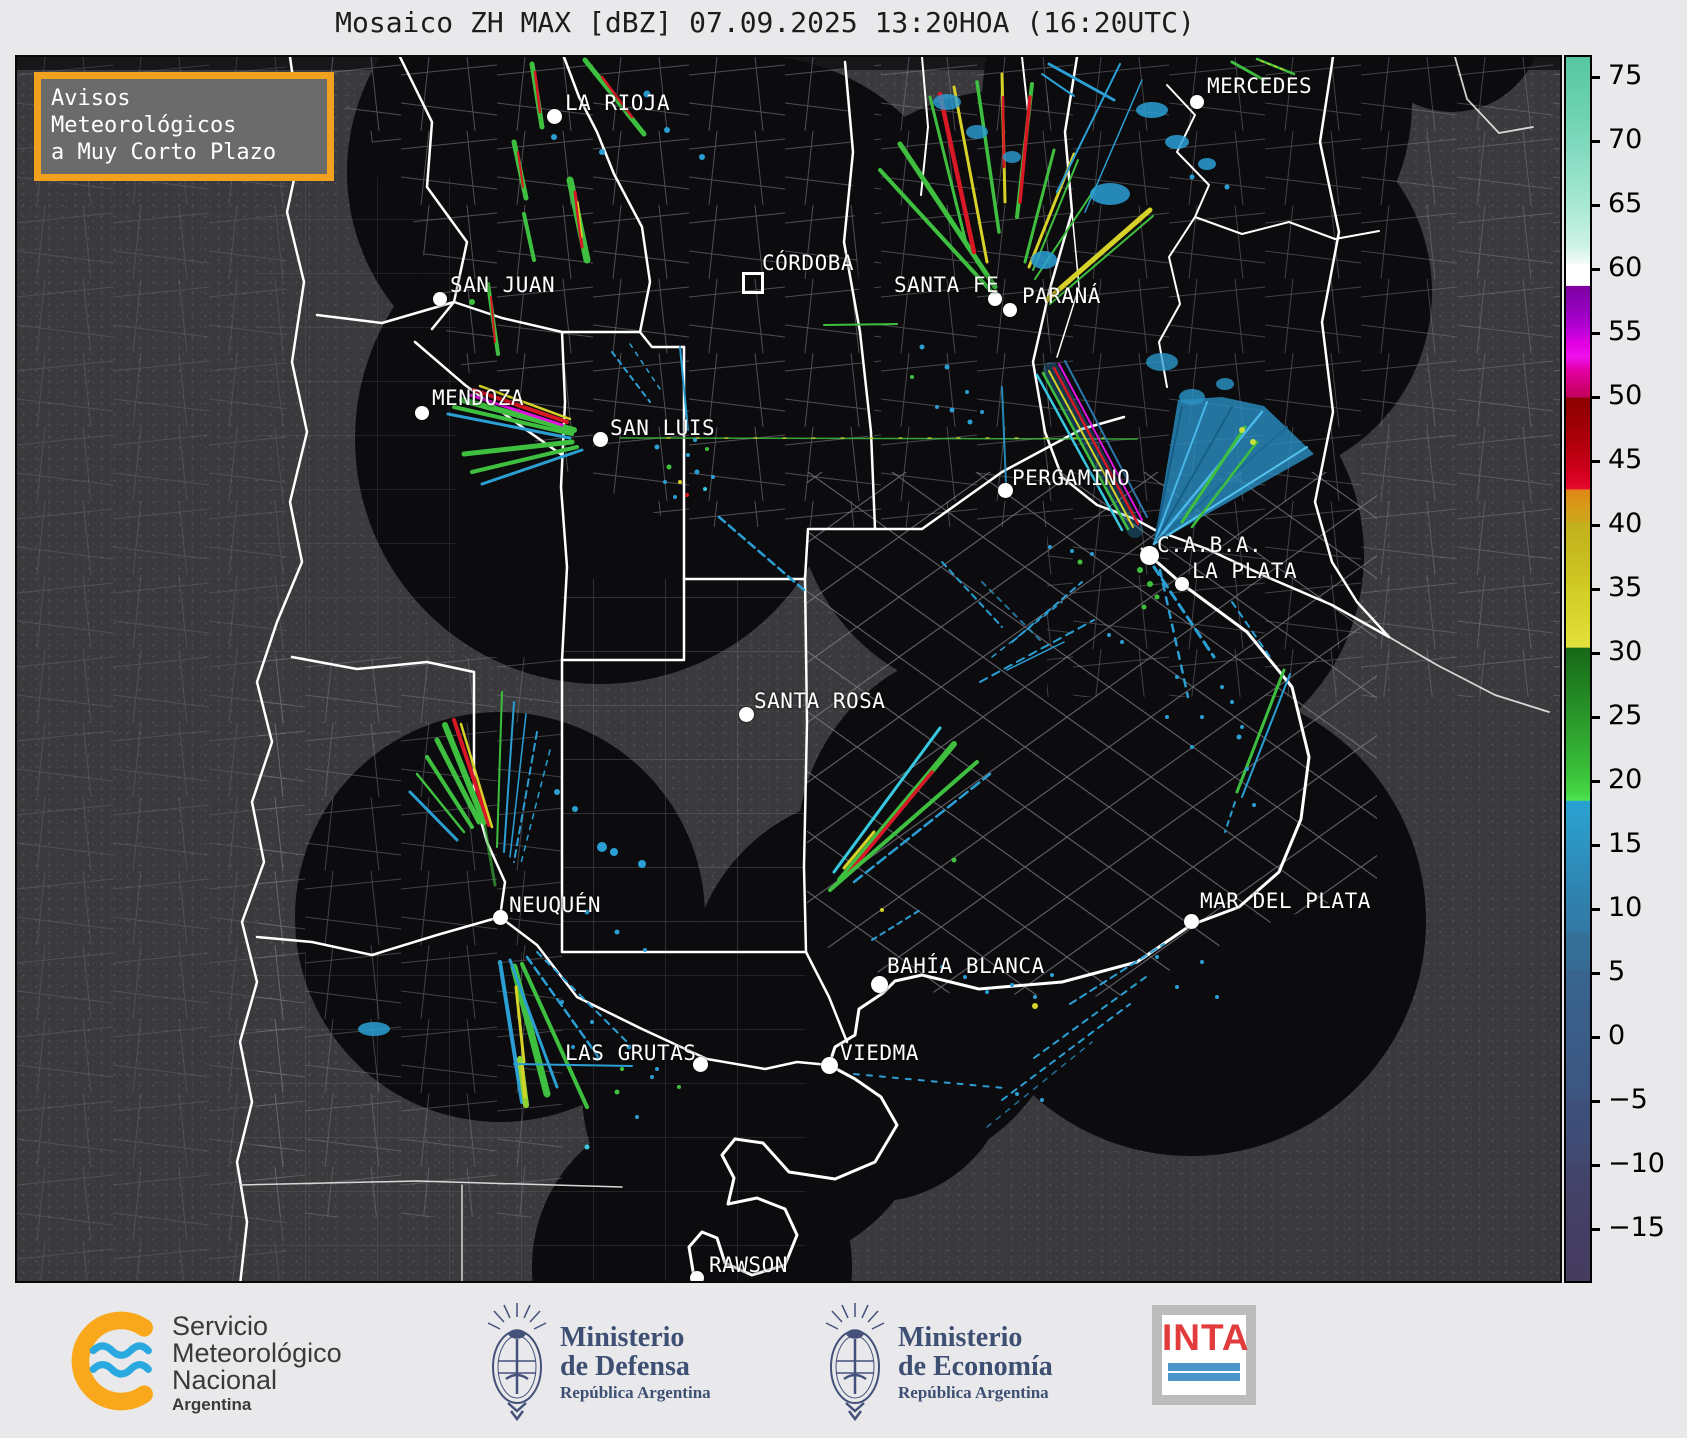  What do you see at coordinates (1637, 669) in the screenshot?
I see `dbz-colorbar-ticks: 75 70 65 60 55 50 45 40 35 30 25 20 15 10 5 0 −5 −10 −15` at bounding box center [1637, 669].